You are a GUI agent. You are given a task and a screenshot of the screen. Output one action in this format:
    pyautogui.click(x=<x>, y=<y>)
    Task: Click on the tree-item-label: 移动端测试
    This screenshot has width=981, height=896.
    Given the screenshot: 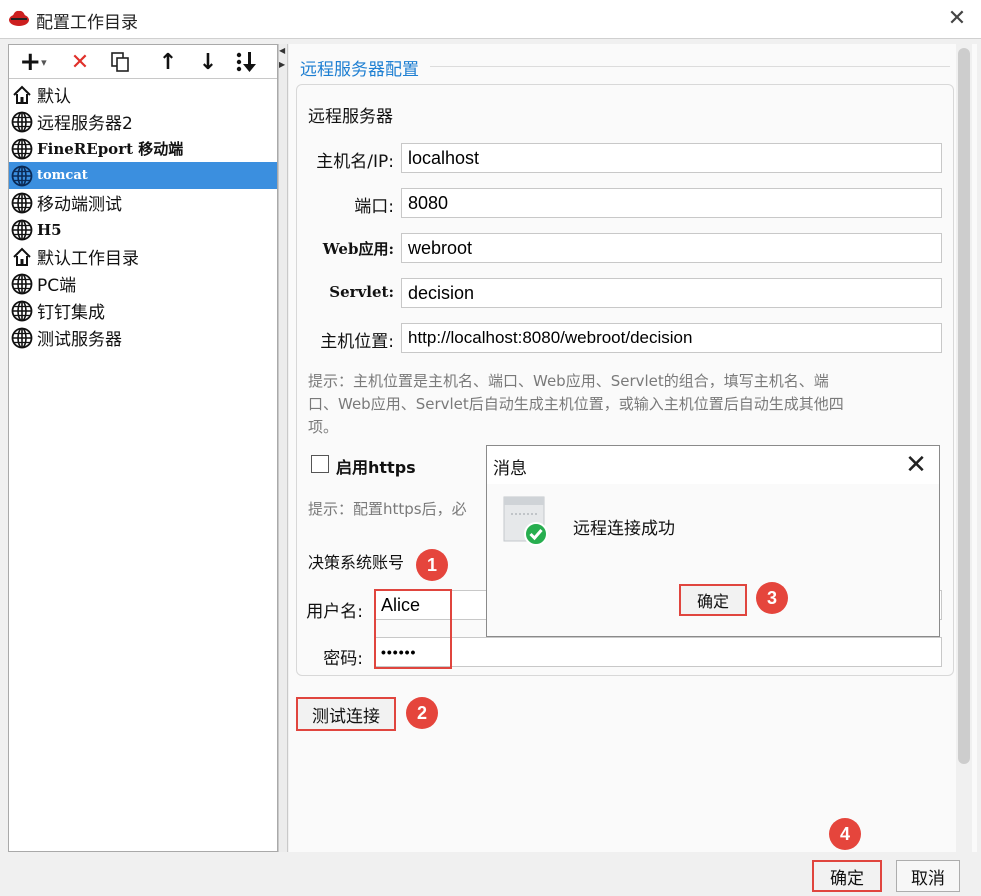 What is the action you would take?
    pyautogui.click(x=79, y=205)
    